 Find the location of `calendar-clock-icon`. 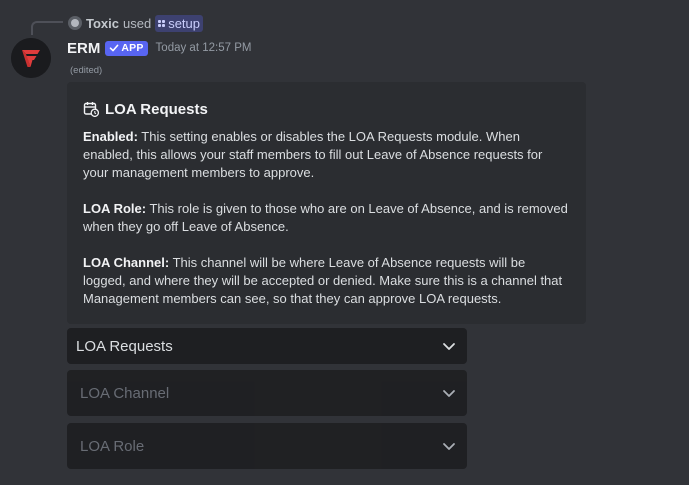

calendar-clock-icon is located at coordinates (91, 109).